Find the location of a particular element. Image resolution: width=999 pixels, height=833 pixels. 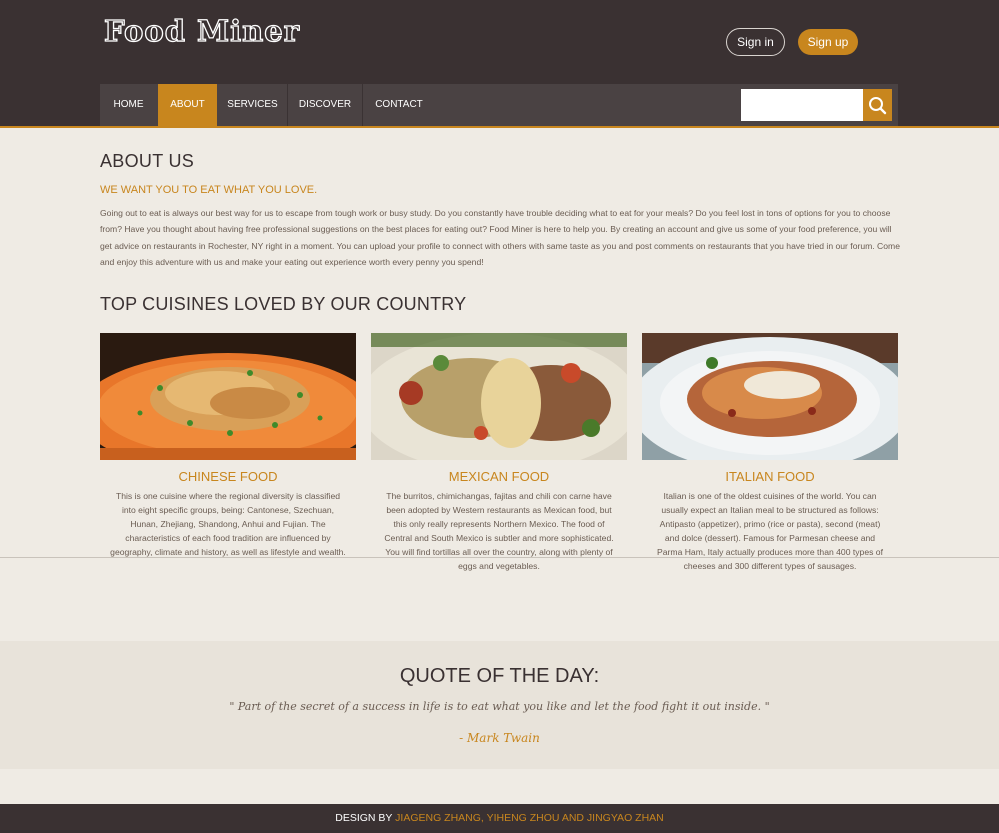

search-icon is located at coordinates (878, 106).